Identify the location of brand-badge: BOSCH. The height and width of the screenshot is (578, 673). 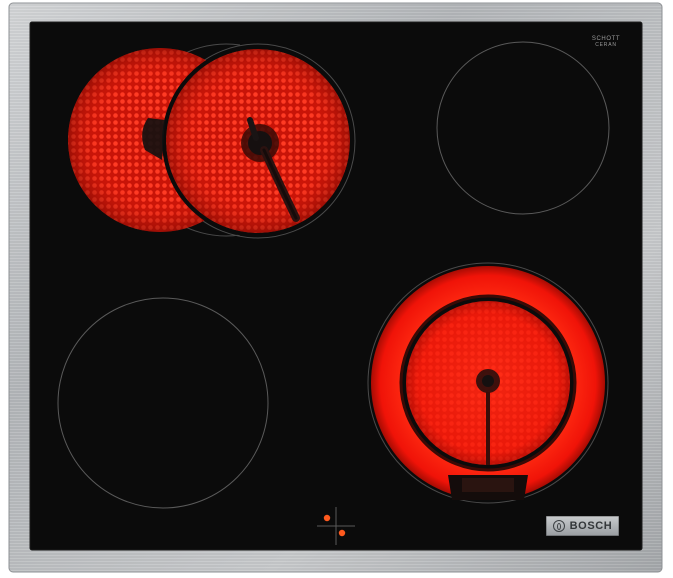
(582, 526).